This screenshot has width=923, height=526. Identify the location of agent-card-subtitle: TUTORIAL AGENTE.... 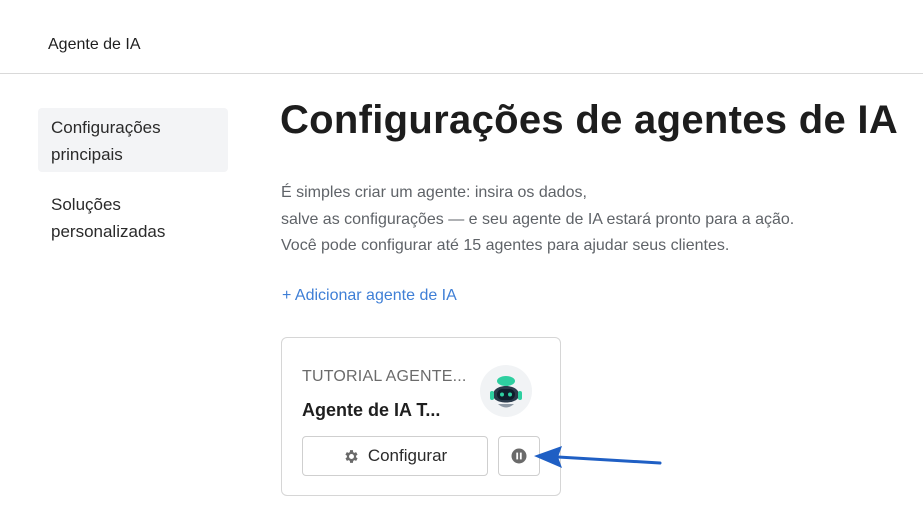
(384, 376).